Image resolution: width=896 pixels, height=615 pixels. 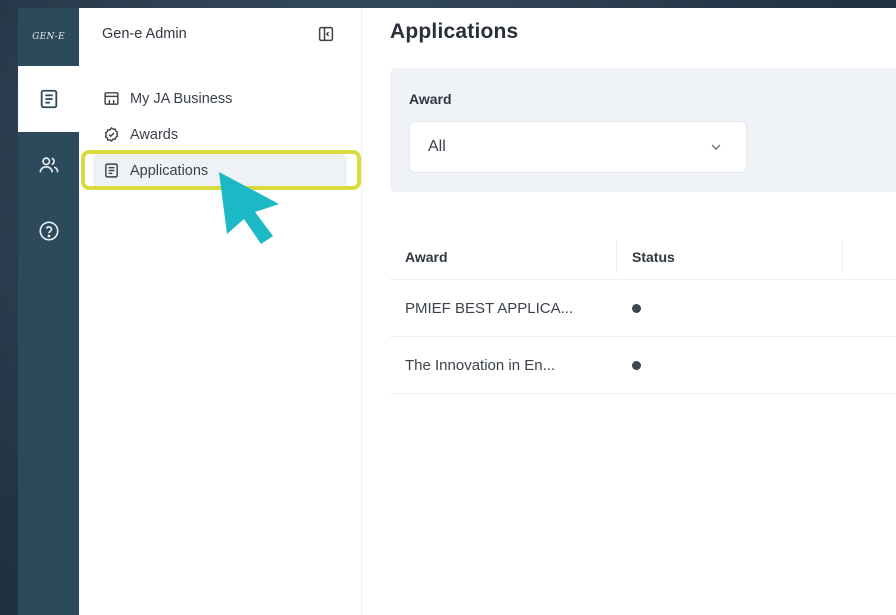 What do you see at coordinates (48, 37) in the screenshot?
I see `app-logo: GEN-E` at bounding box center [48, 37].